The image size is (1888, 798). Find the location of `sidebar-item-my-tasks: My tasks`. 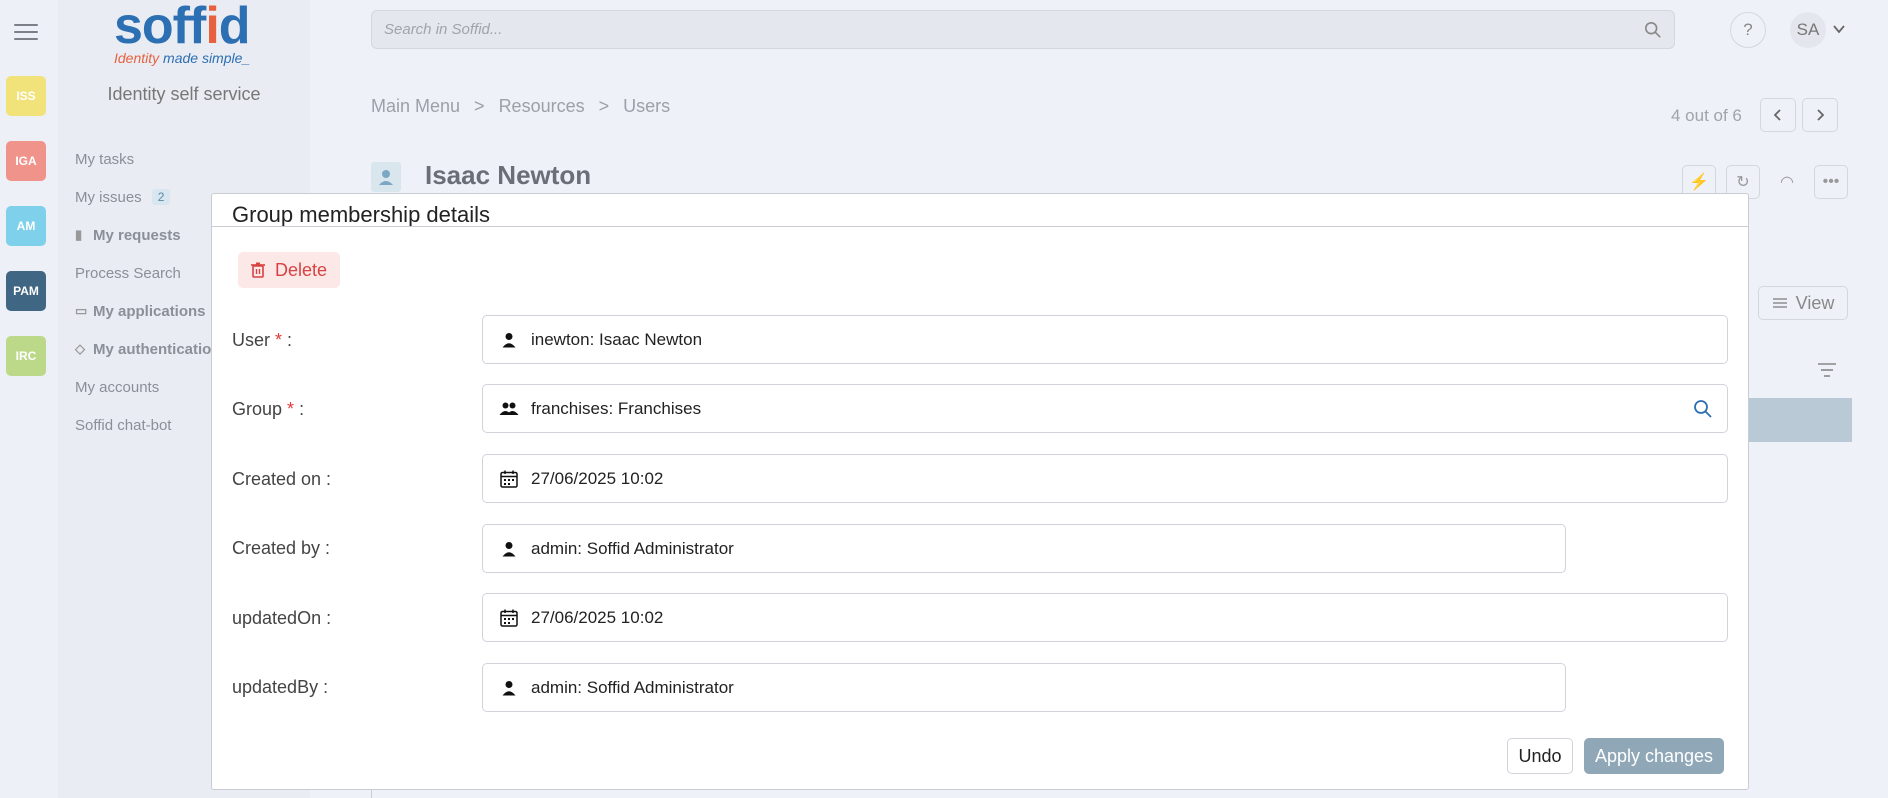

sidebar-item-my-tasks: My tasks is located at coordinates (148, 159).